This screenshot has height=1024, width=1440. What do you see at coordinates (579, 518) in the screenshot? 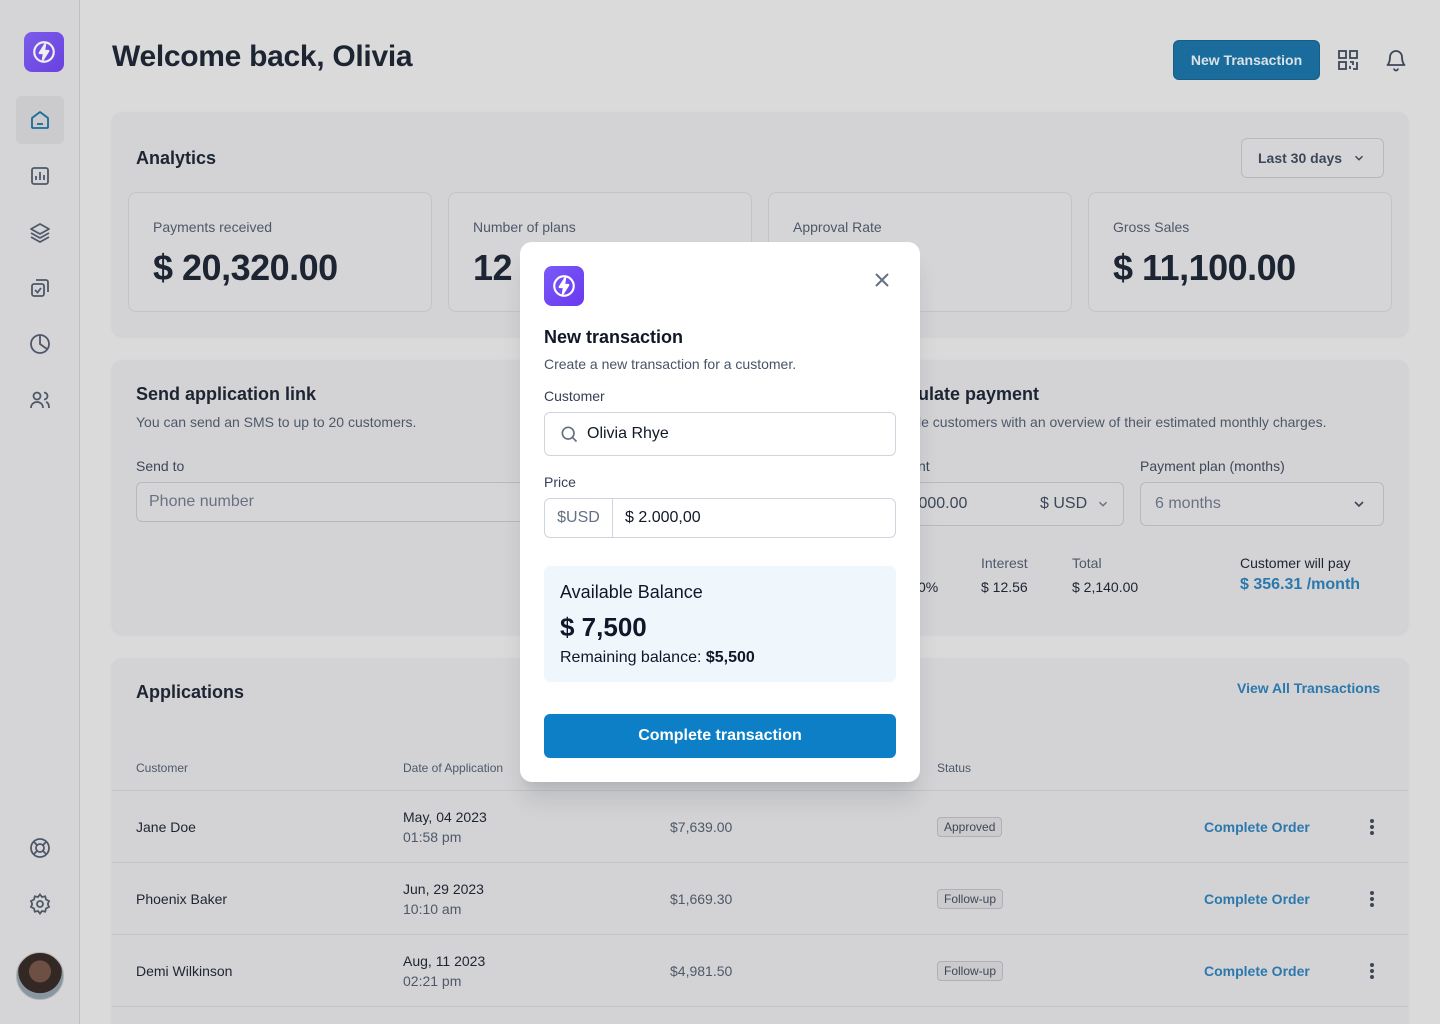
I see `price-currency: $USD` at bounding box center [579, 518].